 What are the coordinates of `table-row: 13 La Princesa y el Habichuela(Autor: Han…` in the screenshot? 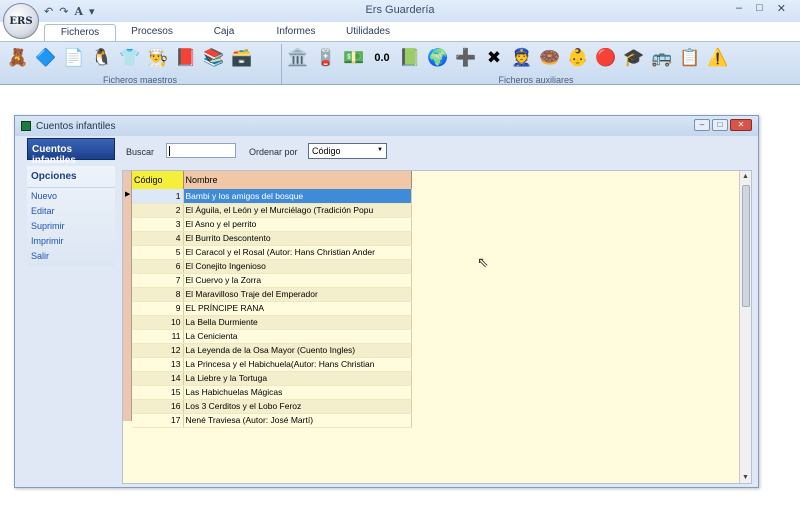 It's located at (272, 364).